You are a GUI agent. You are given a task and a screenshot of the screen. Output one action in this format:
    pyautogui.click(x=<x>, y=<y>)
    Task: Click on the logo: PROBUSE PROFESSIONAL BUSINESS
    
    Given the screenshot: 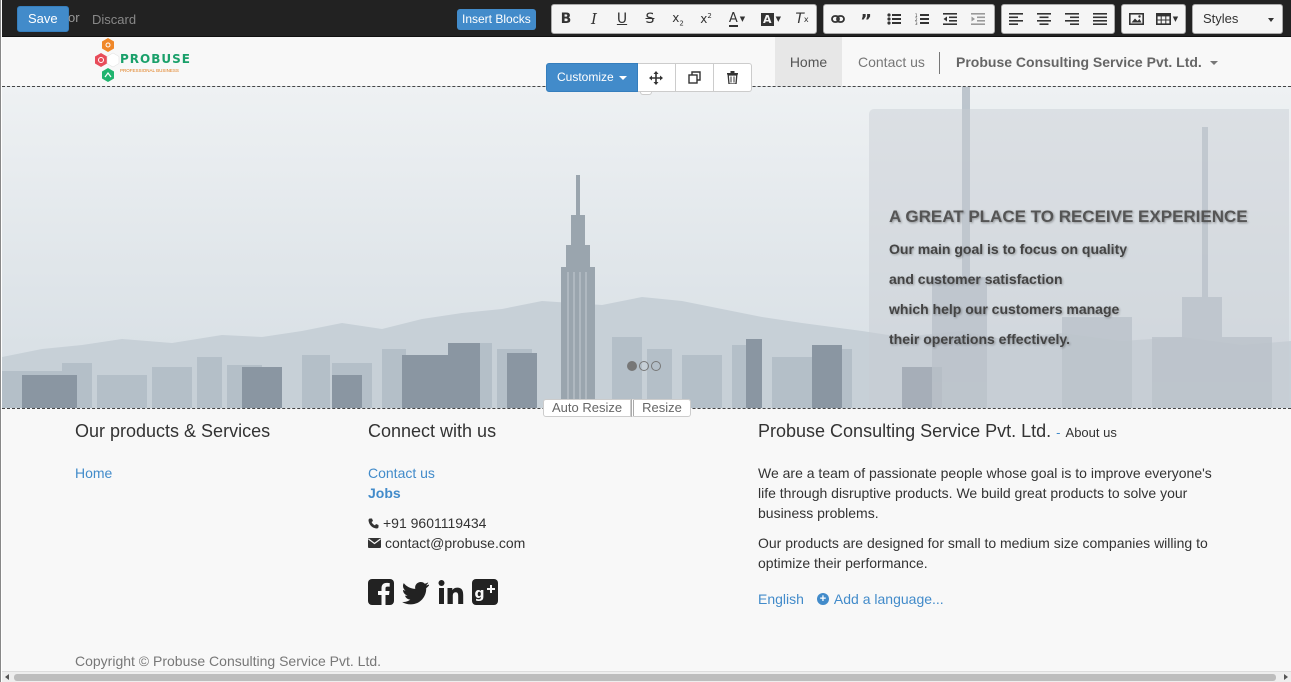 What is the action you would take?
    pyautogui.click(x=140, y=62)
    